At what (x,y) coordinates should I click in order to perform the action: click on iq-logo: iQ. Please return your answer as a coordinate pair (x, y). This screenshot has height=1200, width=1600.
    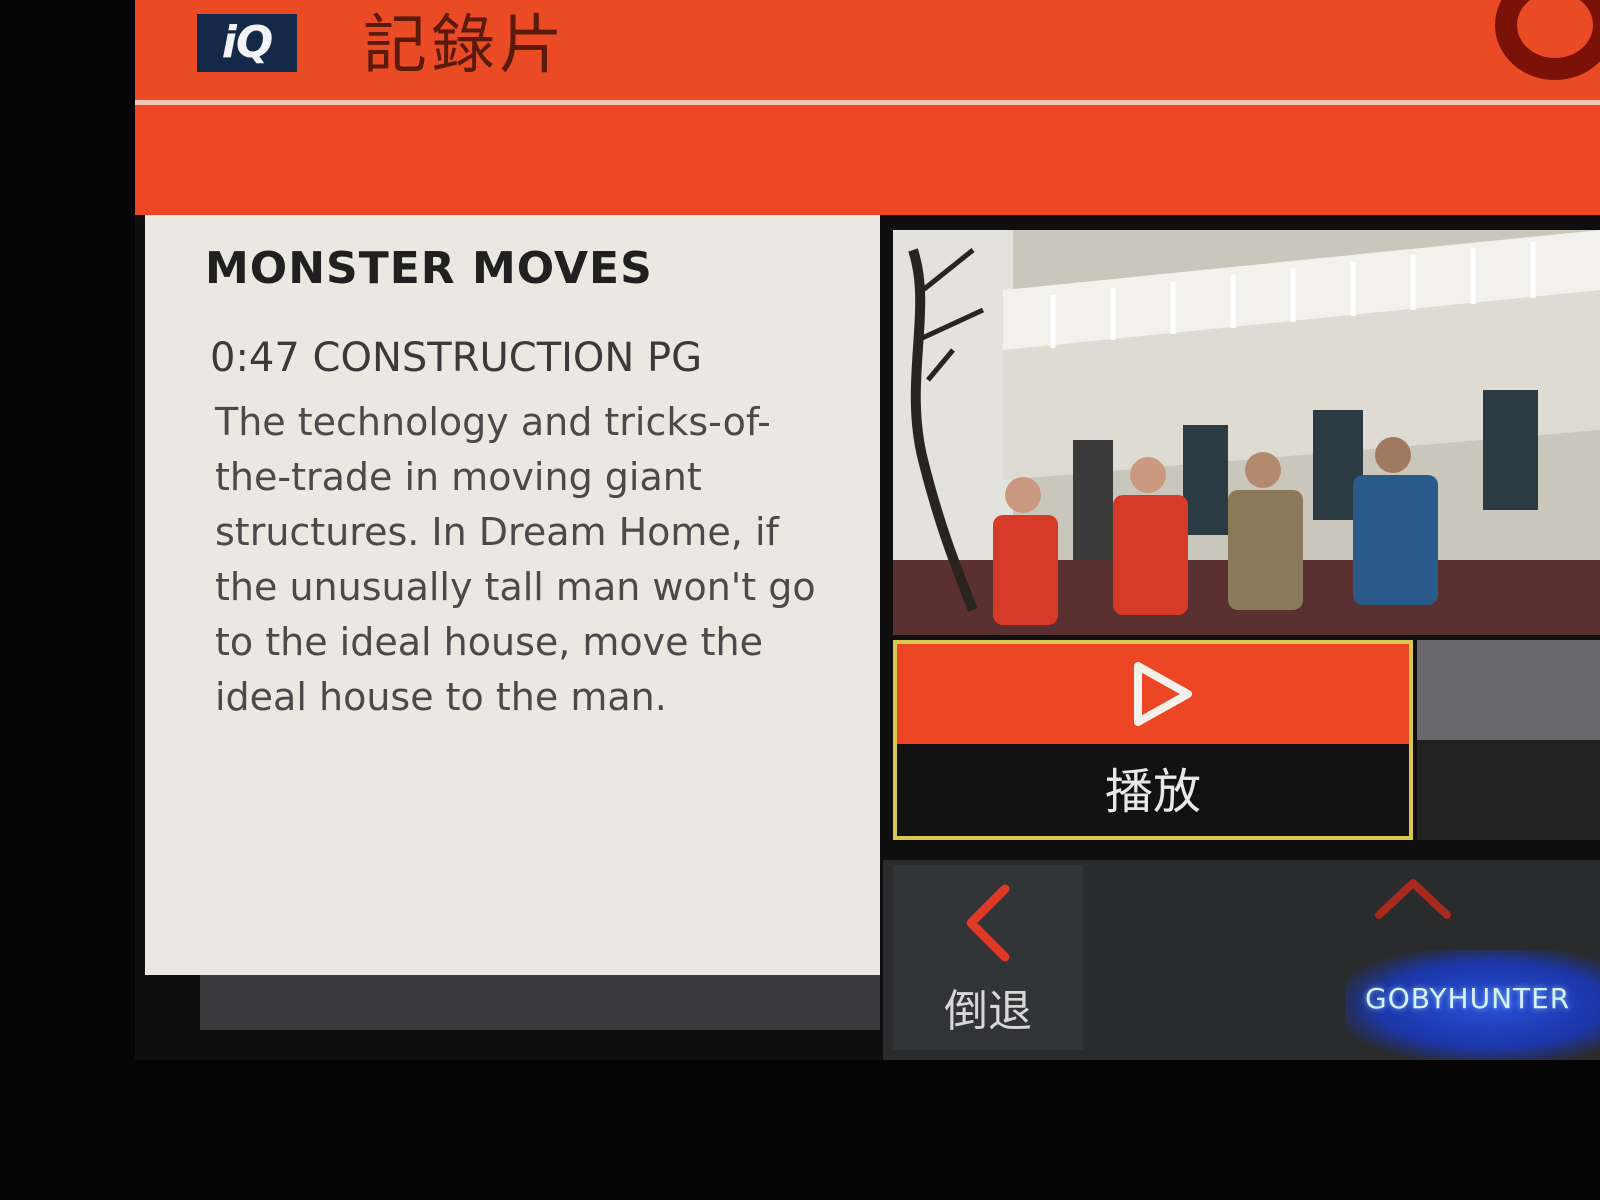
    Looking at the image, I should click on (247, 43).